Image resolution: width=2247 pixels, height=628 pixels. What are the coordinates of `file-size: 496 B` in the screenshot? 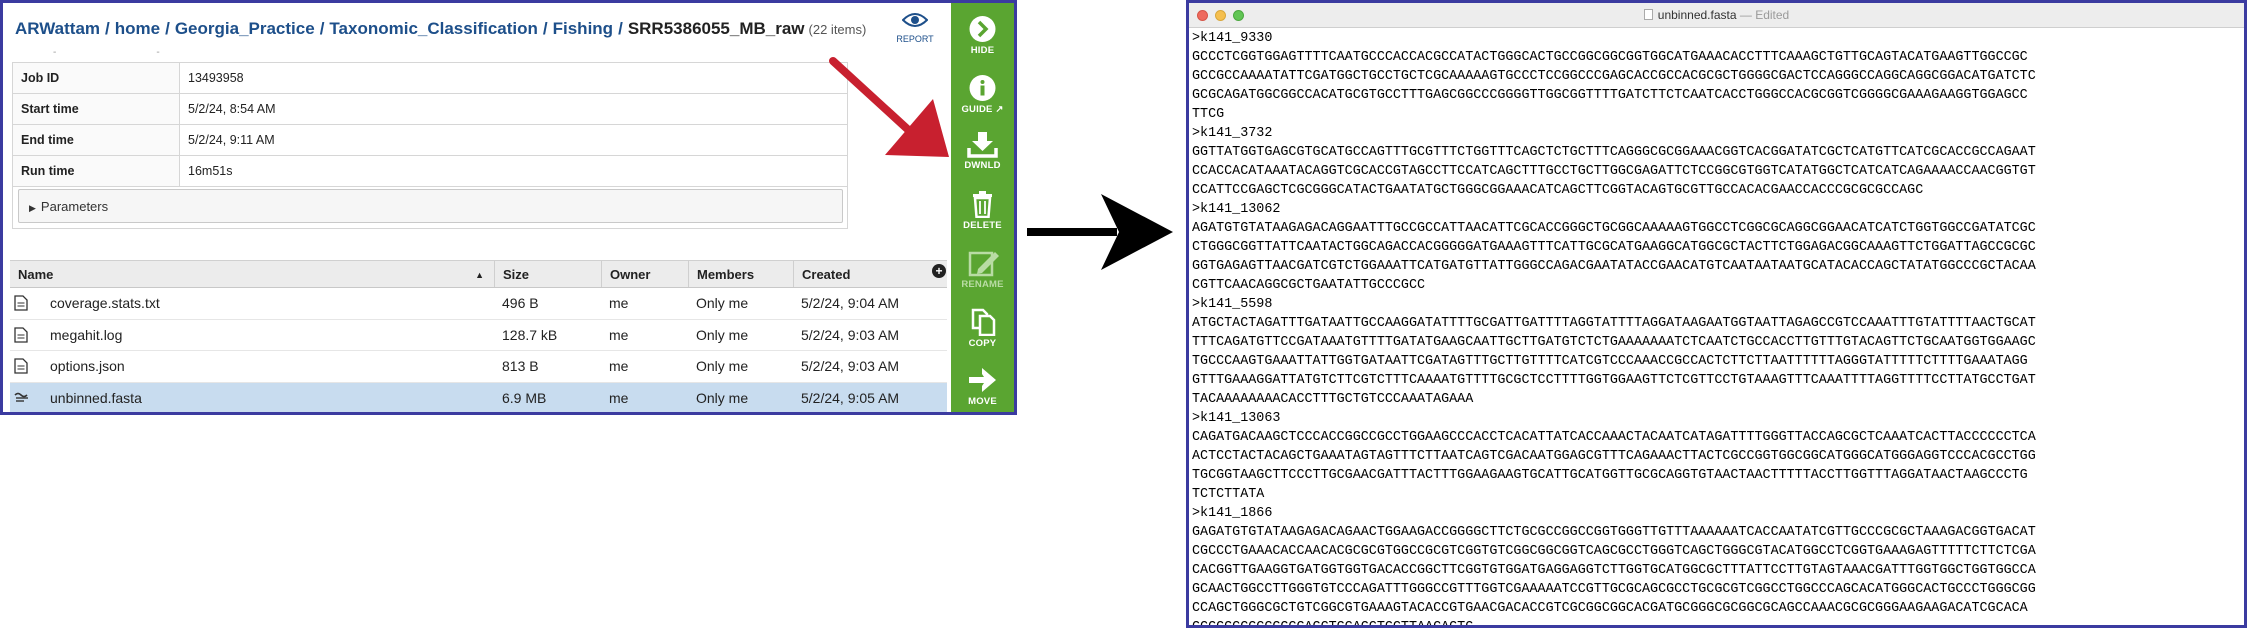 It's located at (520, 303).